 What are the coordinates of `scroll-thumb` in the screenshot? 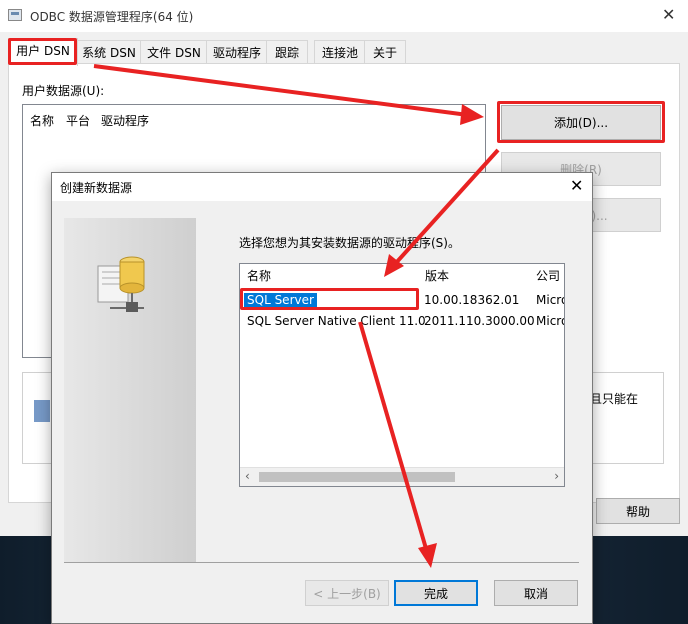 It's located at (357, 477).